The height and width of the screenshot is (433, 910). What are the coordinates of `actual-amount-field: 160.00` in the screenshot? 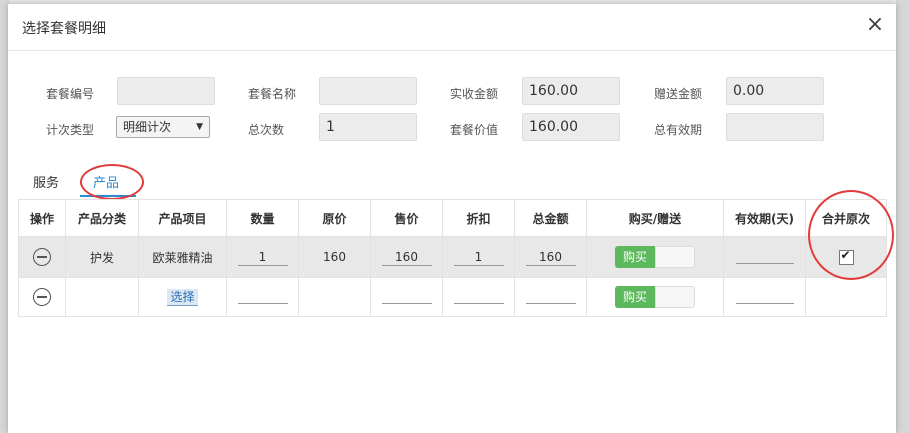 It's located at (571, 91).